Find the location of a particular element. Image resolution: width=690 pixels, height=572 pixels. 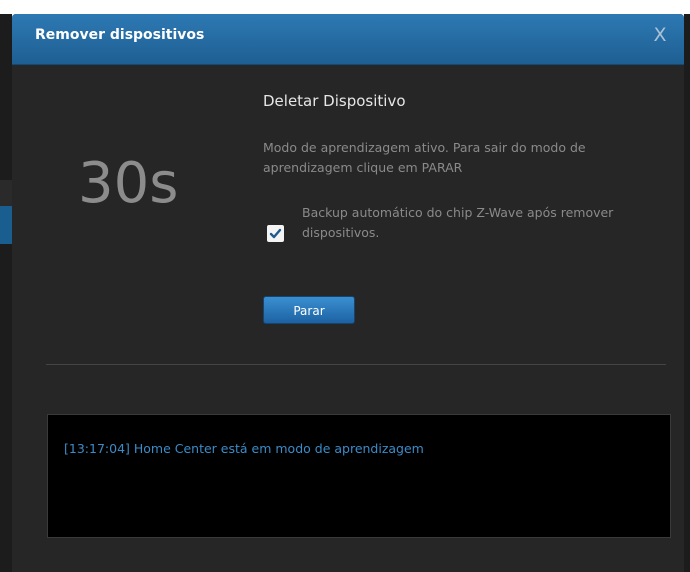

stop-button: Parar is located at coordinates (309, 310).